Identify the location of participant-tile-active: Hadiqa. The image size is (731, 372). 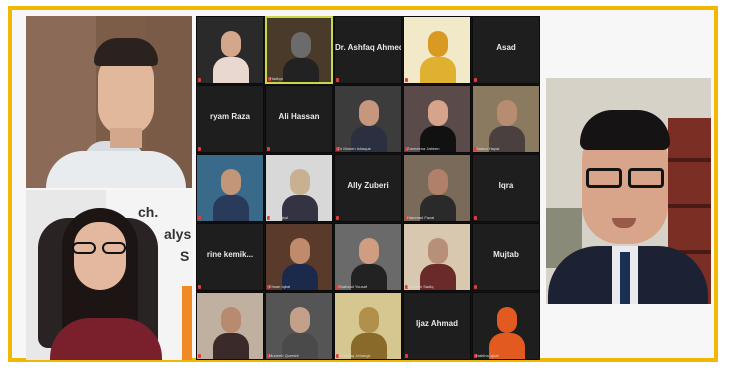
(299, 50).